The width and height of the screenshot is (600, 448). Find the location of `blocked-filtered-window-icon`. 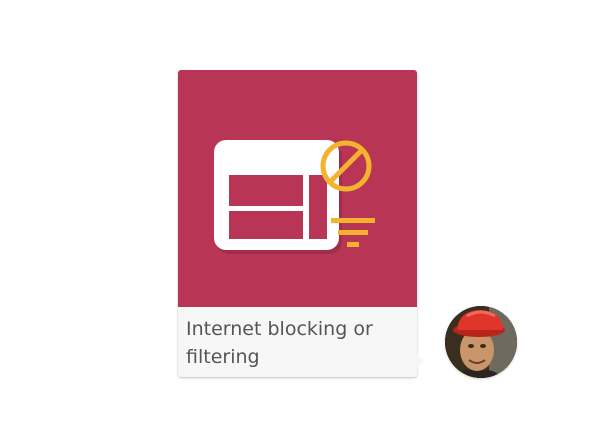

blocked-filtered-window-icon is located at coordinates (294, 197).